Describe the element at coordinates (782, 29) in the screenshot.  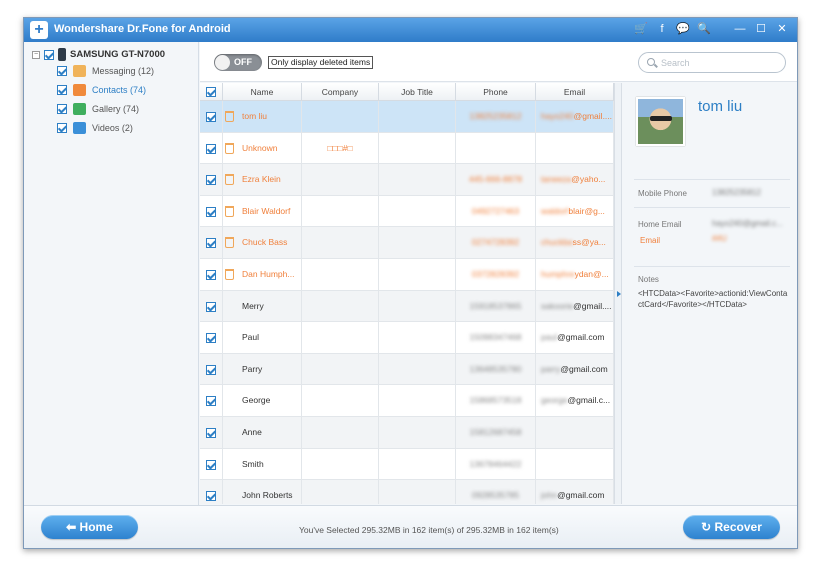
I see `close-icon: ✕` at that location.